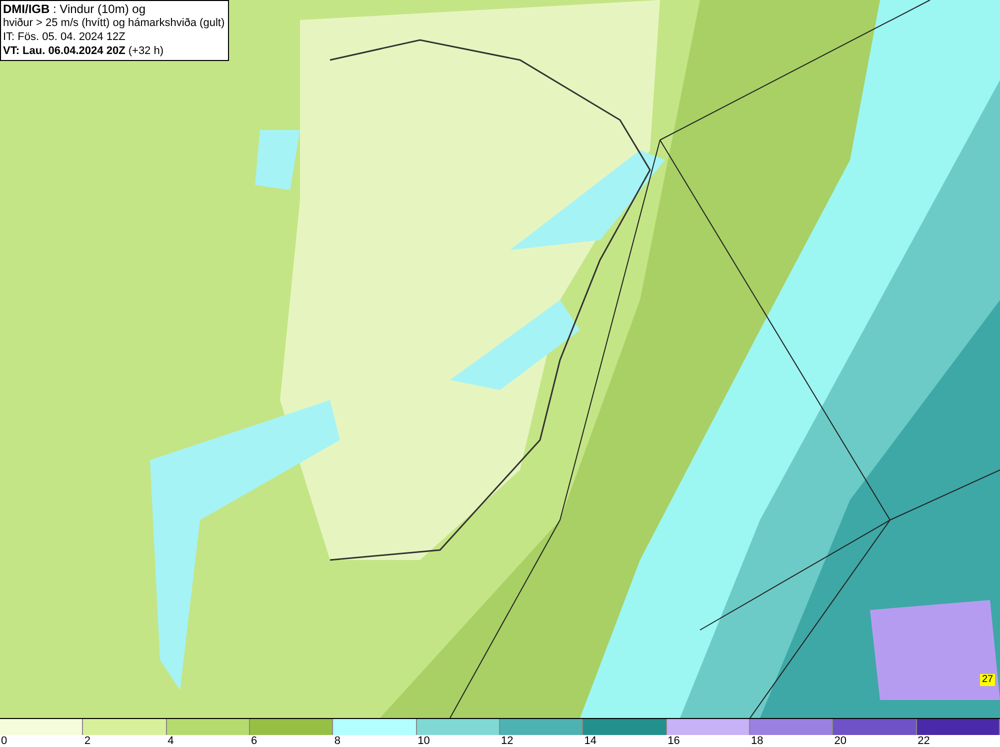 Image resolution: width=1000 pixels, height=747 pixels. What do you see at coordinates (423, 741) in the screenshot?
I see `legend-label: 10` at bounding box center [423, 741].